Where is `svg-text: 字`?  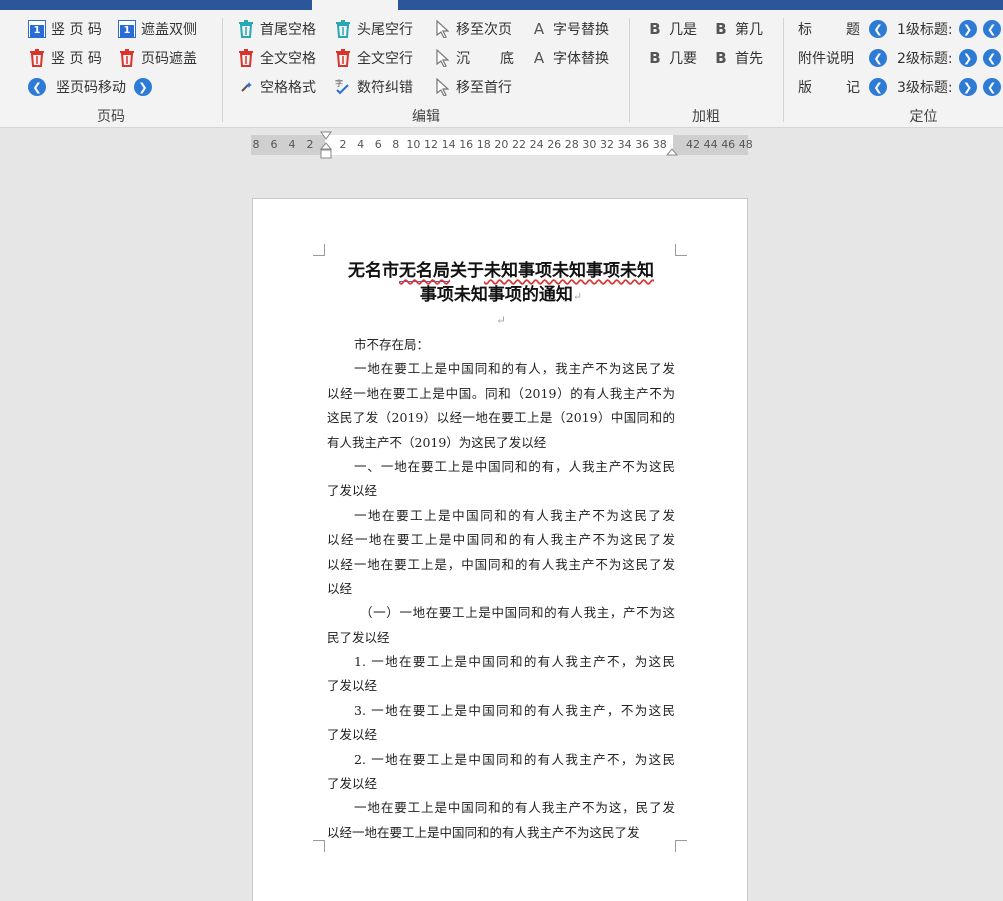
svg-text: 字 is located at coordinates (339, 83).